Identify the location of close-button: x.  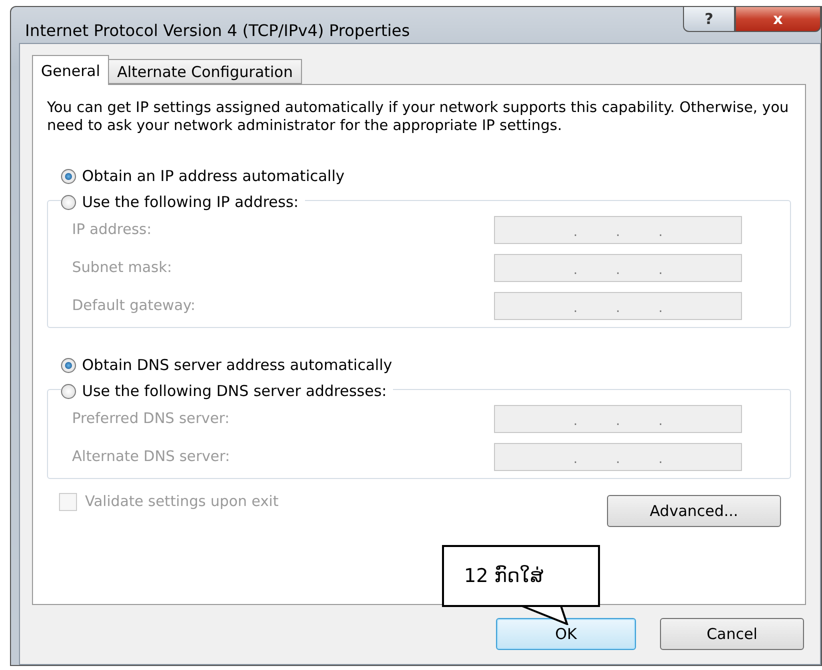
(778, 19).